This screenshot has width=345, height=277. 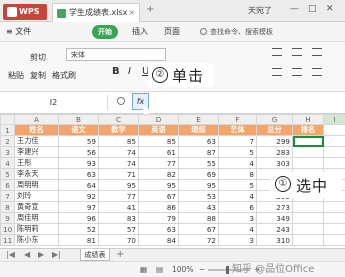 What do you see at coordinates (198, 152) in the screenshot?
I see `table-cell: 87` at bounding box center [198, 152].